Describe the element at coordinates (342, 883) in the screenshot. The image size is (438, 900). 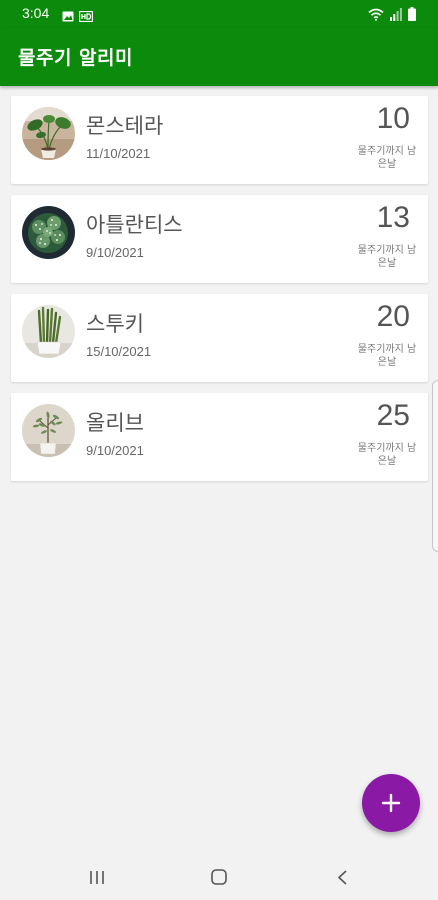
I see `back-icon` at that location.